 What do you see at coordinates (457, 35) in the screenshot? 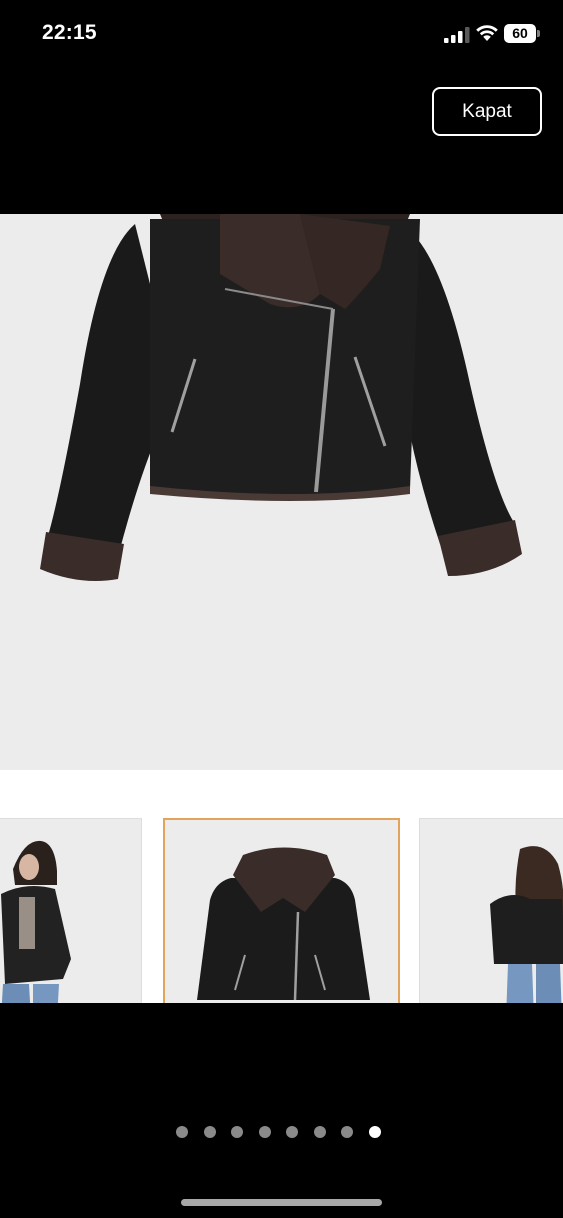
I see `cellular-signal-icon` at bounding box center [457, 35].